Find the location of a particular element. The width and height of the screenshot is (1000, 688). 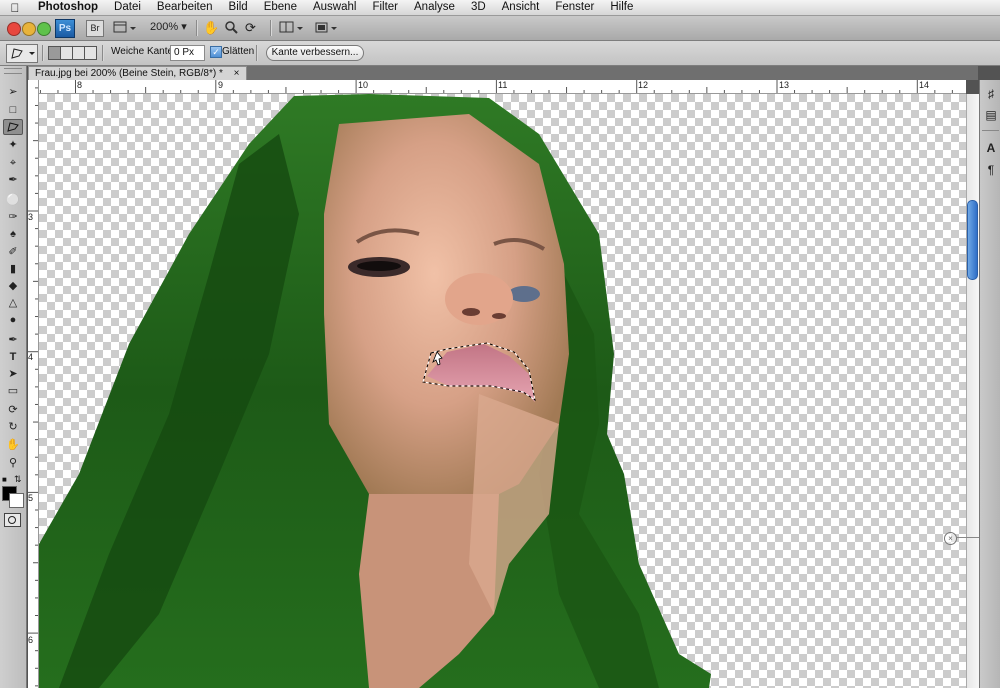

histogram-panel-icon: ♯ is located at coordinates (991, 94).